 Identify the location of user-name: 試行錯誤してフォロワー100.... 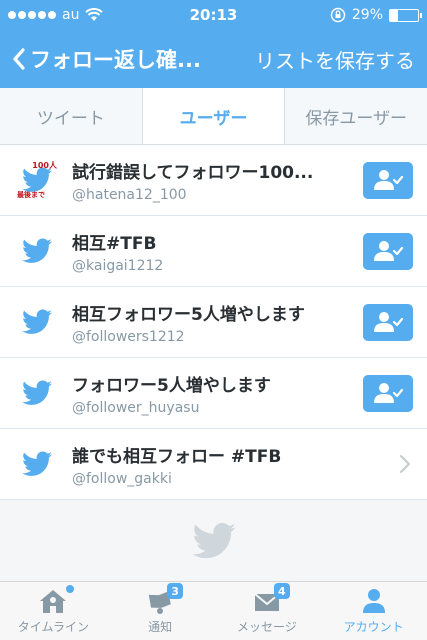
(193, 172).